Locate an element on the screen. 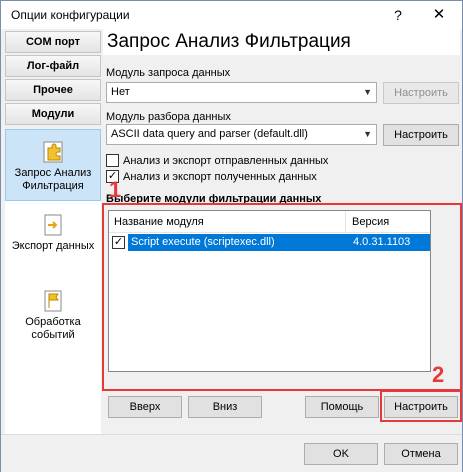 The height and width of the screenshot is (472, 463). cancel-button: Отмена is located at coordinates (421, 454).